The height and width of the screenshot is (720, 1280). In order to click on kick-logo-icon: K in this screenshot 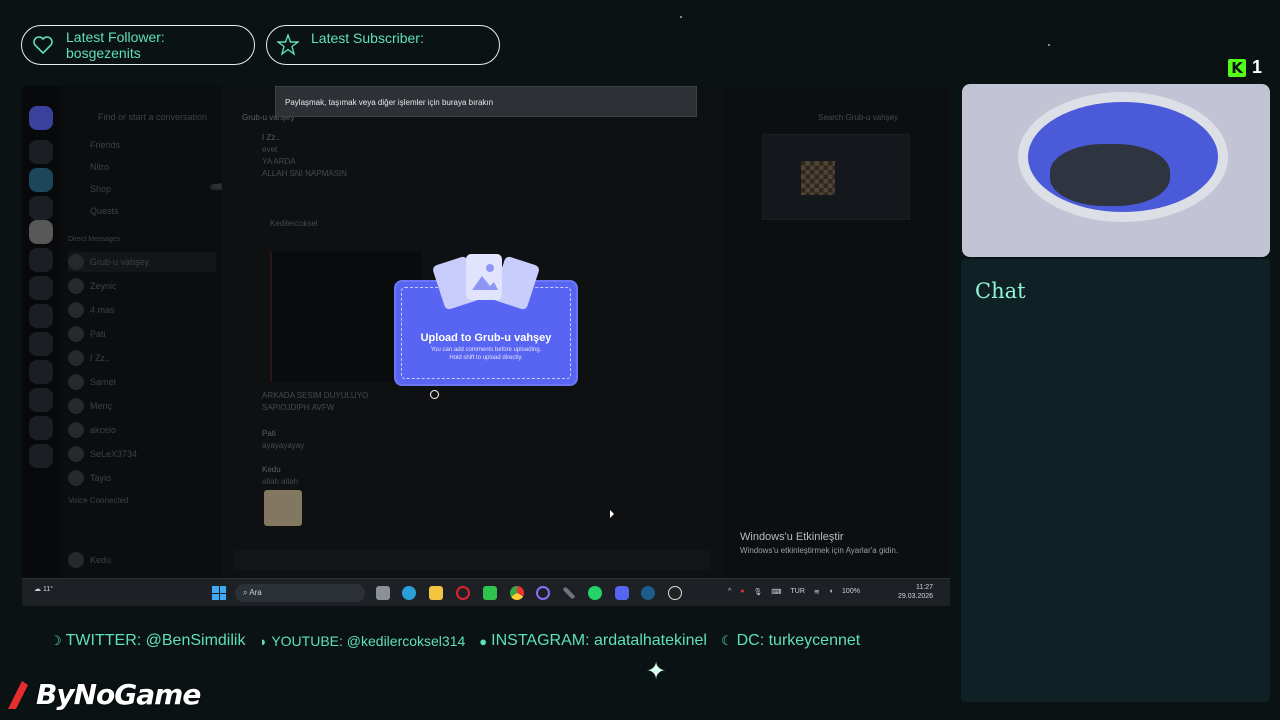, I will do `click(1237, 67)`.